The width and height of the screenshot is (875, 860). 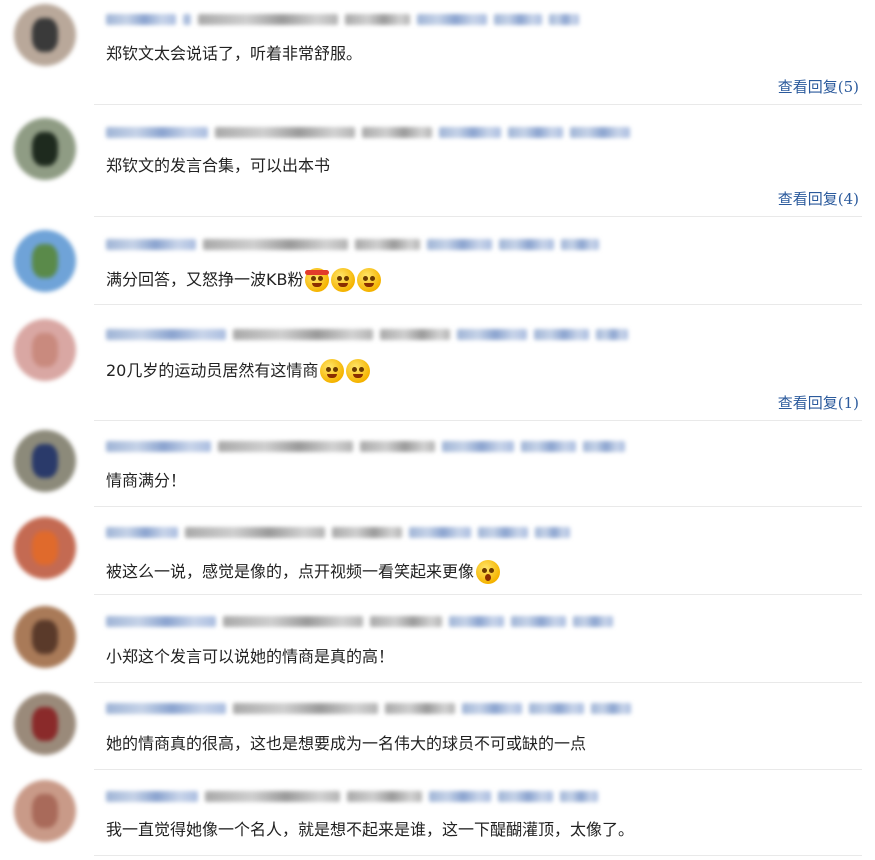 I want to click on view-replies-link: 查看回复(4), so click(x=818, y=198).